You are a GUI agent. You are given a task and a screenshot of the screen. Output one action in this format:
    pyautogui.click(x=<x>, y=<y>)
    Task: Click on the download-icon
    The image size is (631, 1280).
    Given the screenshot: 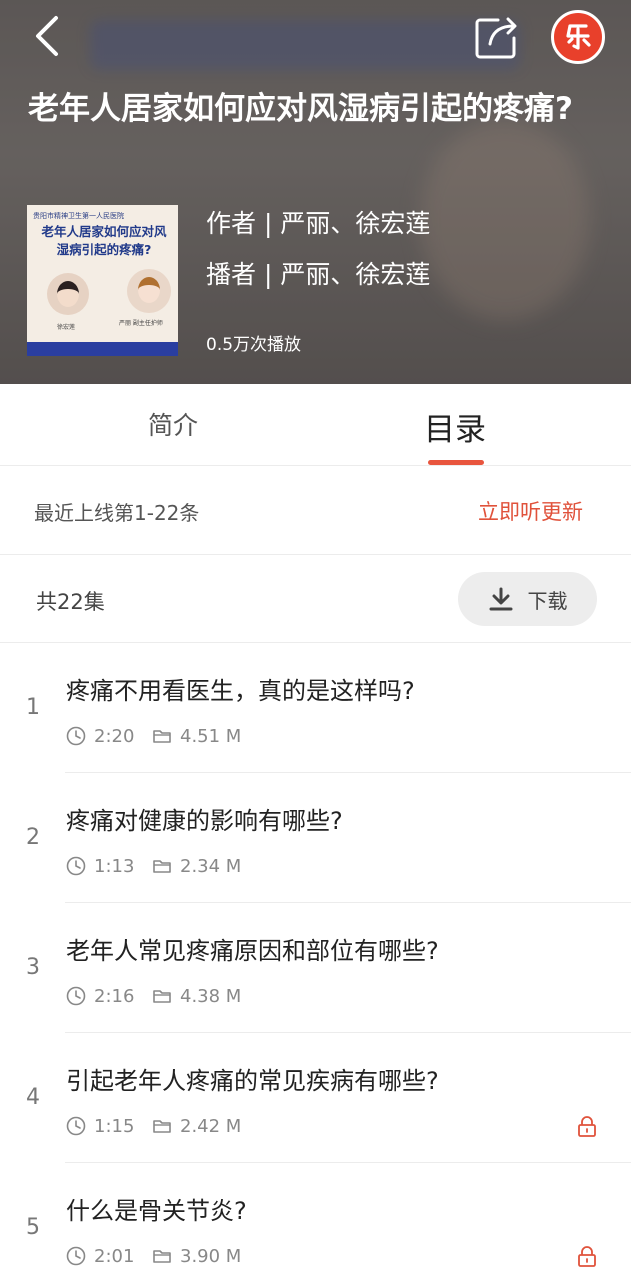 What is the action you would take?
    pyautogui.click(x=500, y=599)
    